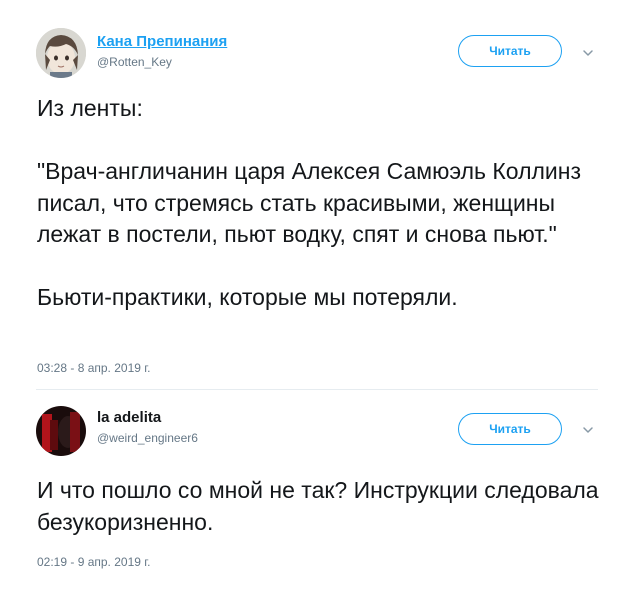 This screenshot has width=634, height=596. What do you see at coordinates (134, 62) in the screenshot?
I see `user-handle: @Rotten_Key` at bounding box center [134, 62].